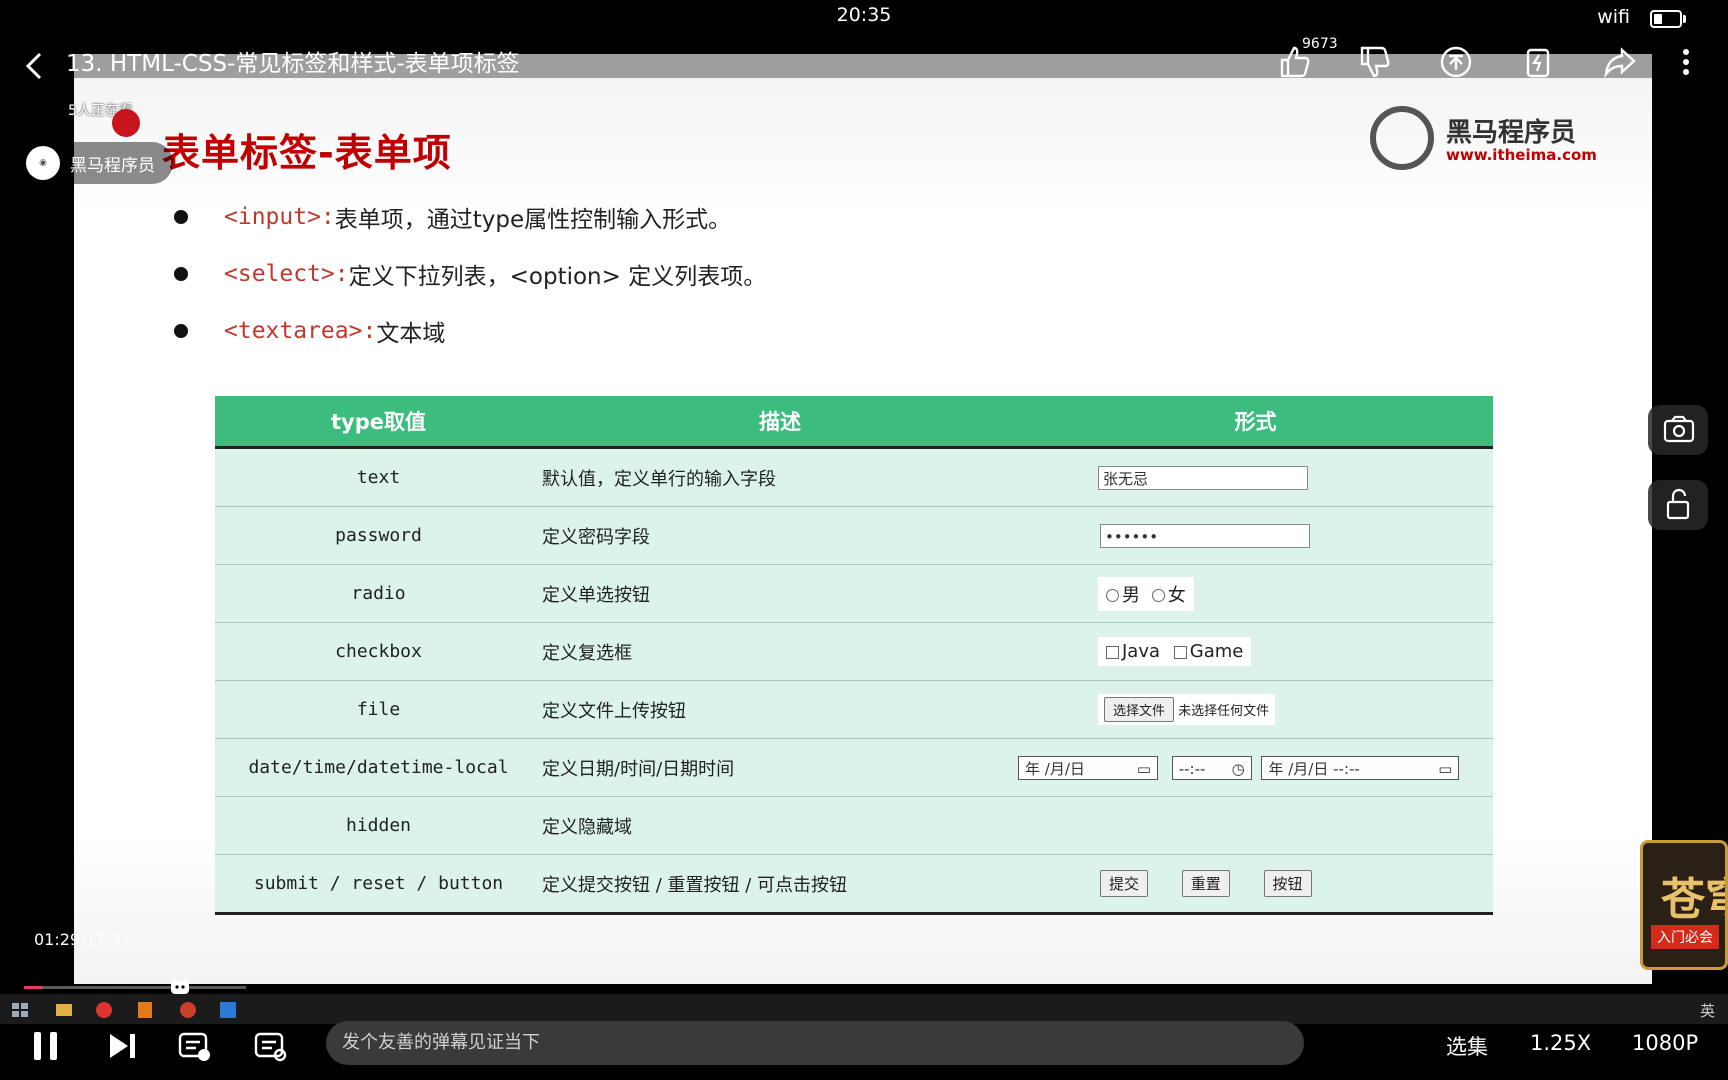 This screenshot has height=1080, width=1728. Describe the element at coordinates (307, 153) in the screenshot. I see `slide-title: 表单标签-表单项` at that location.